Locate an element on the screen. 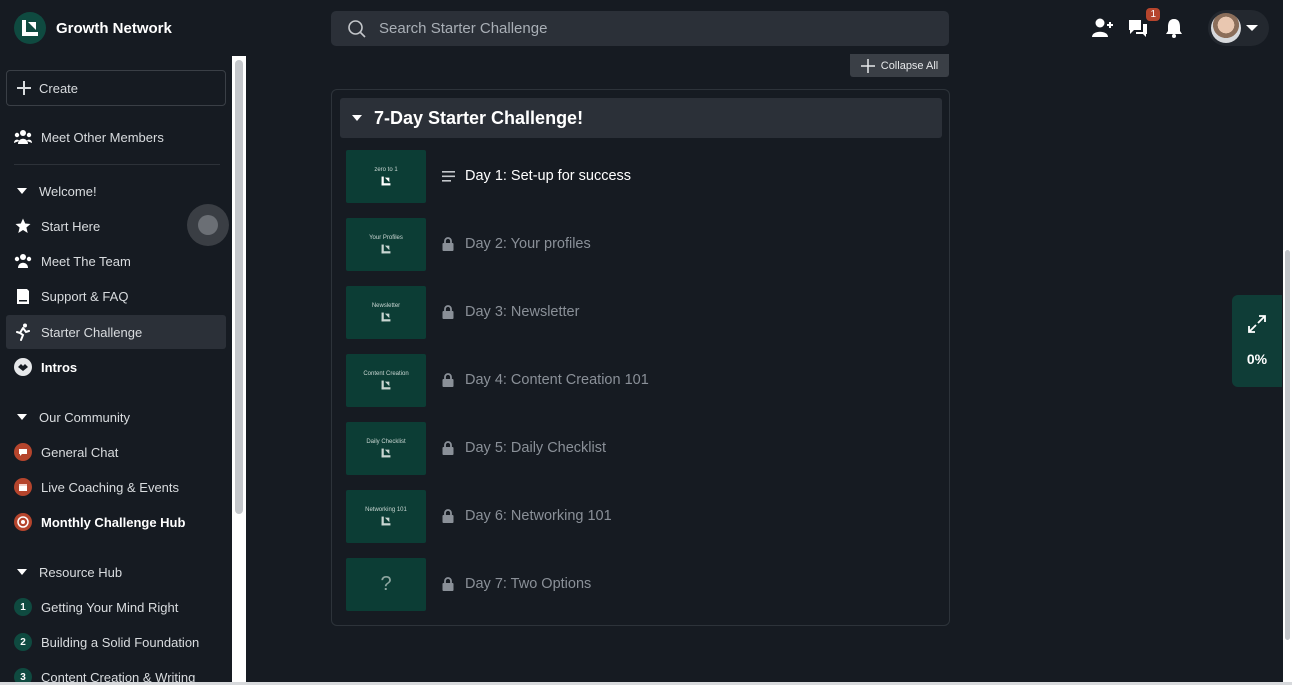 This screenshot has width=1292, height=685. top-bar: Growth Network 1 is located at coordinates (641, 28).